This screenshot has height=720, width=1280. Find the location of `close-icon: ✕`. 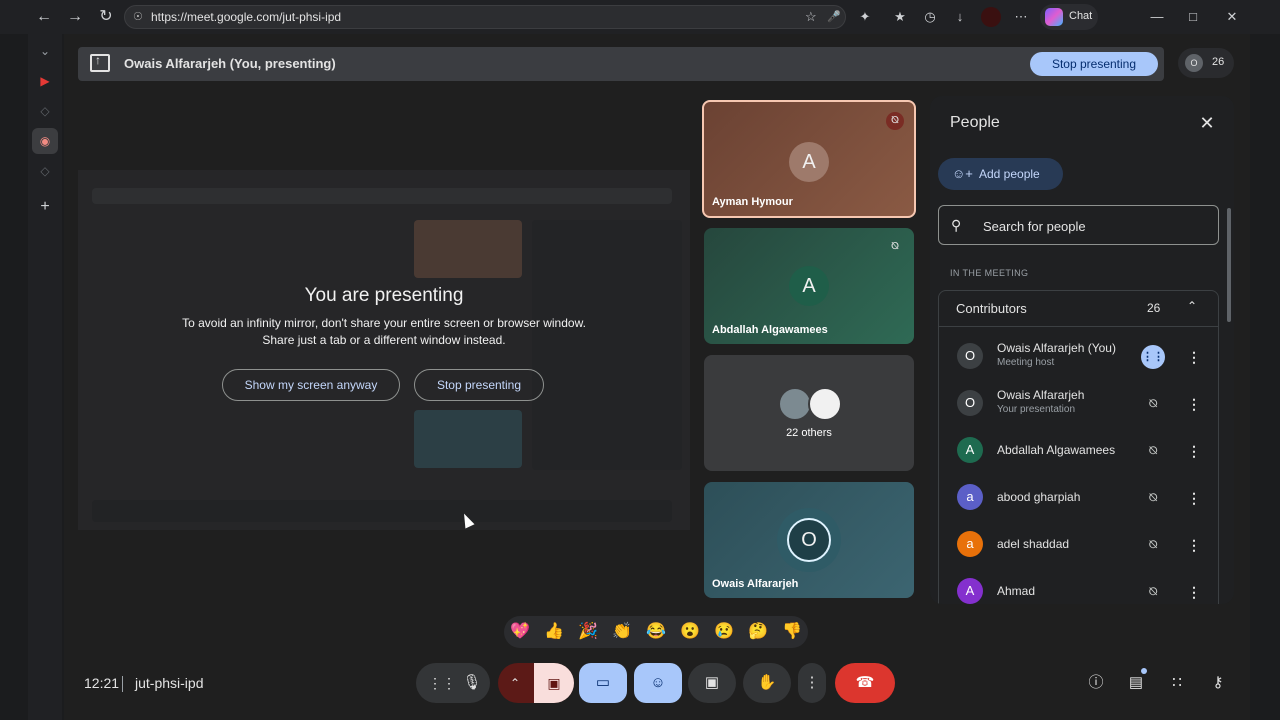

close-icon: ✕ is located at coordinates (1207, 123).